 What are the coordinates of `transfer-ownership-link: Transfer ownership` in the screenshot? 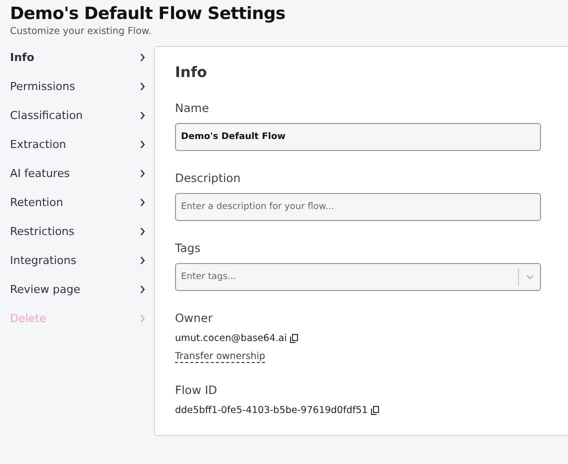 It's located at (220, 357).